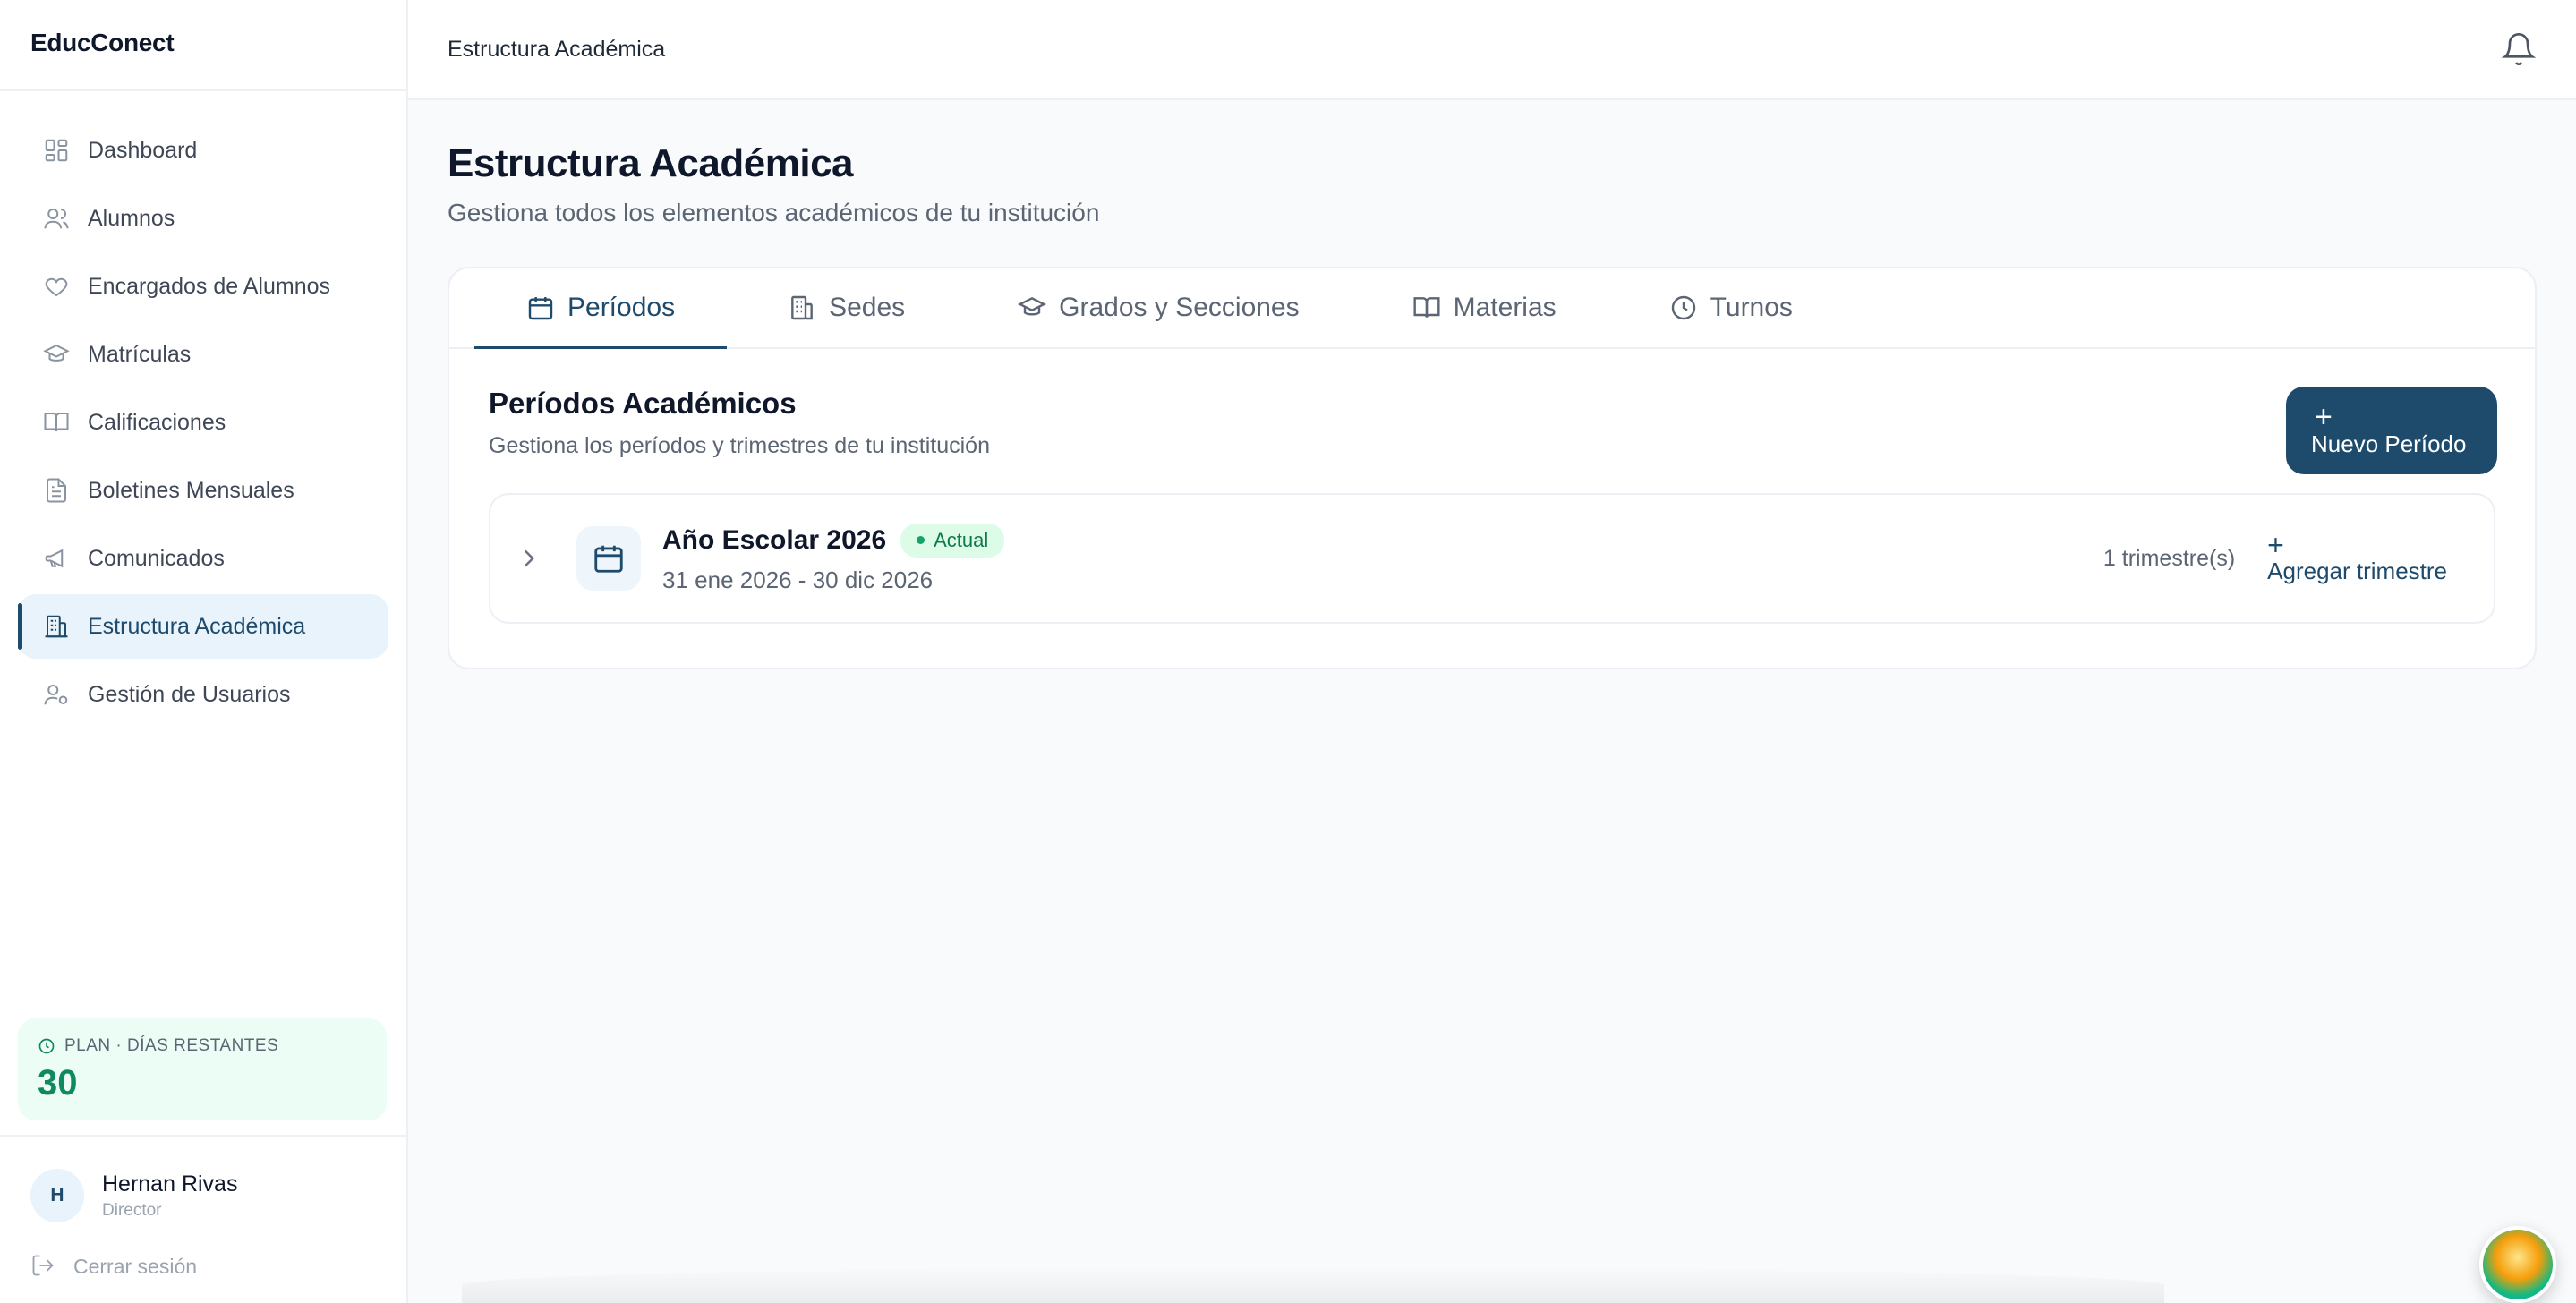 The width and height of the screenshot is (2576, 1303). What do you see at coordinates (203, 150) in the screenshot?
I see `sidebar-item-dashboard: Dashboard` at bounding box center [203, 150].